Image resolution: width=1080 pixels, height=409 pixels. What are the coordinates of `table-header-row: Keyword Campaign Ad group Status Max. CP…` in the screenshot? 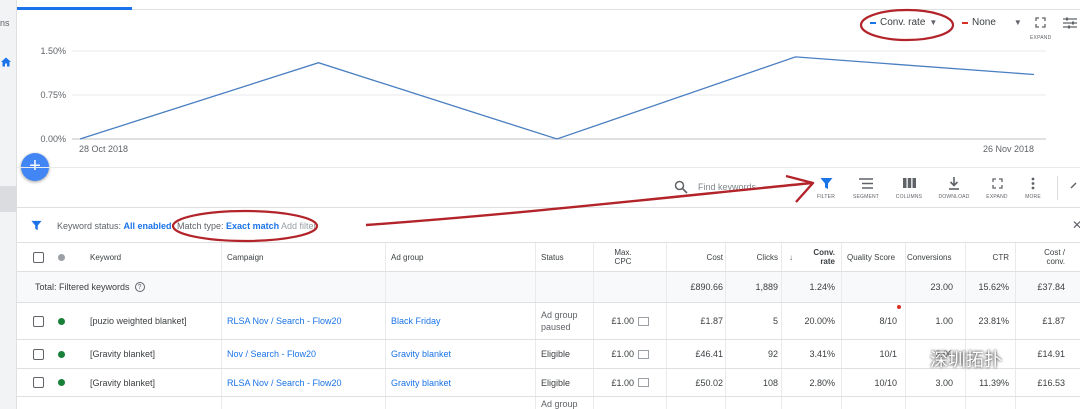 It's located at (548, 257).